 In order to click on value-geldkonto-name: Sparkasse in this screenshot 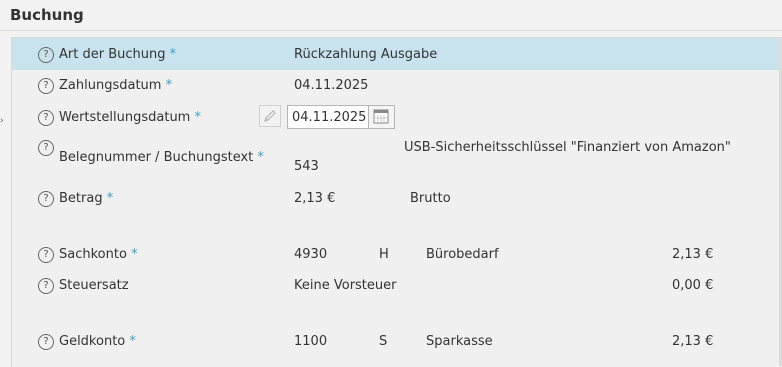, I will do `click(459, 341)`.